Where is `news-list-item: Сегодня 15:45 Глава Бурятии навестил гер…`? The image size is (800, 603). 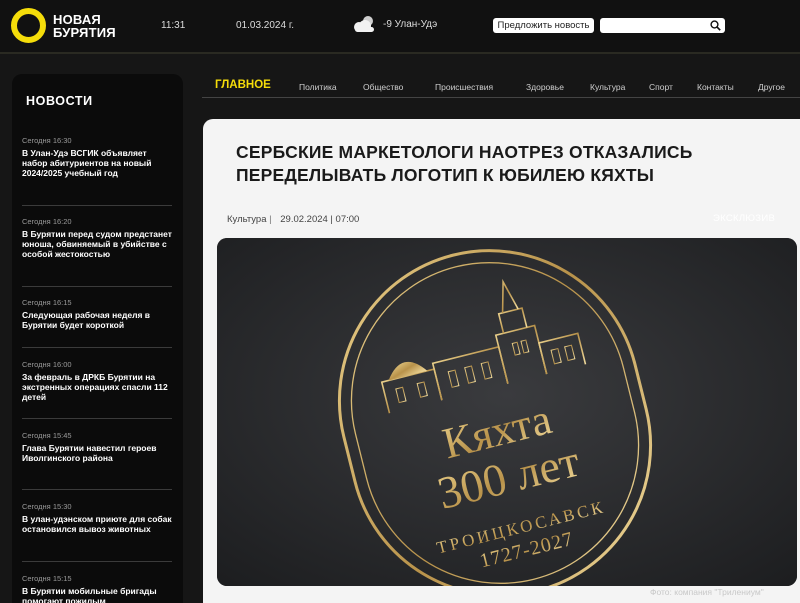
news-list-item: Сегодня 15:45 Глава Бурятии навестил гер… is located at coordinates (97, 447).